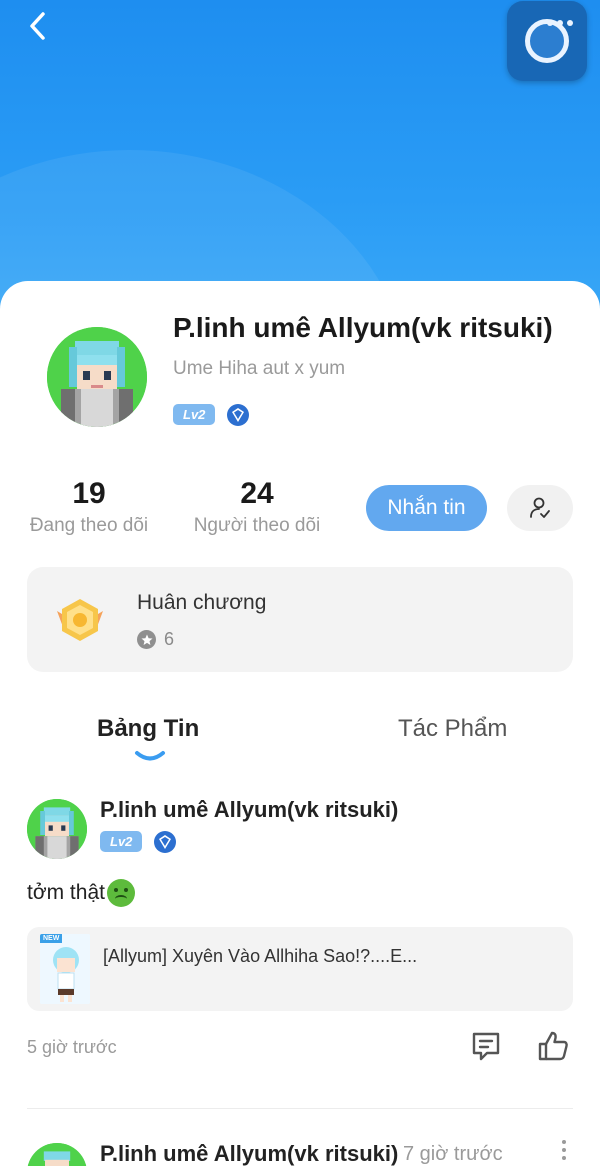 The width and height of the screenshot is (600, 1166). I want to click on post-divider, so click(300, 1108).